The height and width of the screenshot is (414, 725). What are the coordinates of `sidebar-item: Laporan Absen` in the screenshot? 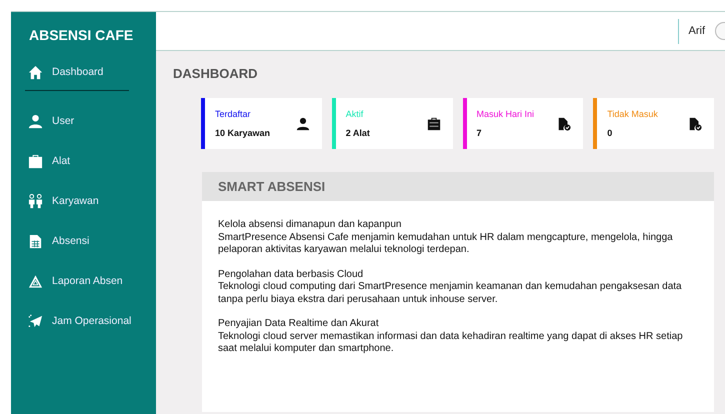 It's located at (83, 281).